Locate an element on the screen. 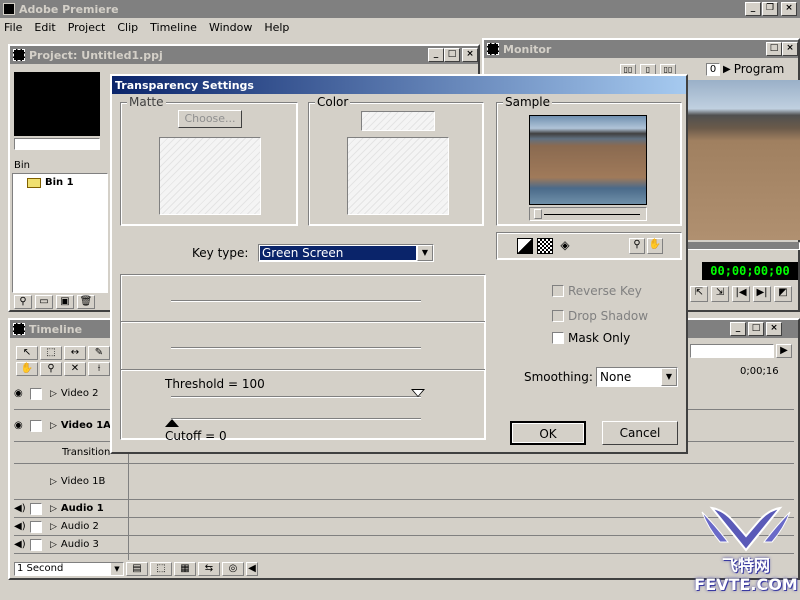  program-arrow-icon: ▶ is located at coordinates (727, 69).